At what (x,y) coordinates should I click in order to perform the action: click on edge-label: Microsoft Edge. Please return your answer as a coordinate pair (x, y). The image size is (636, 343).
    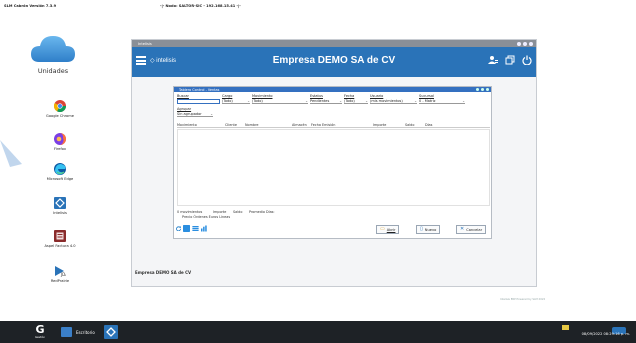
    Looking at the image, I should click on (60, 179).